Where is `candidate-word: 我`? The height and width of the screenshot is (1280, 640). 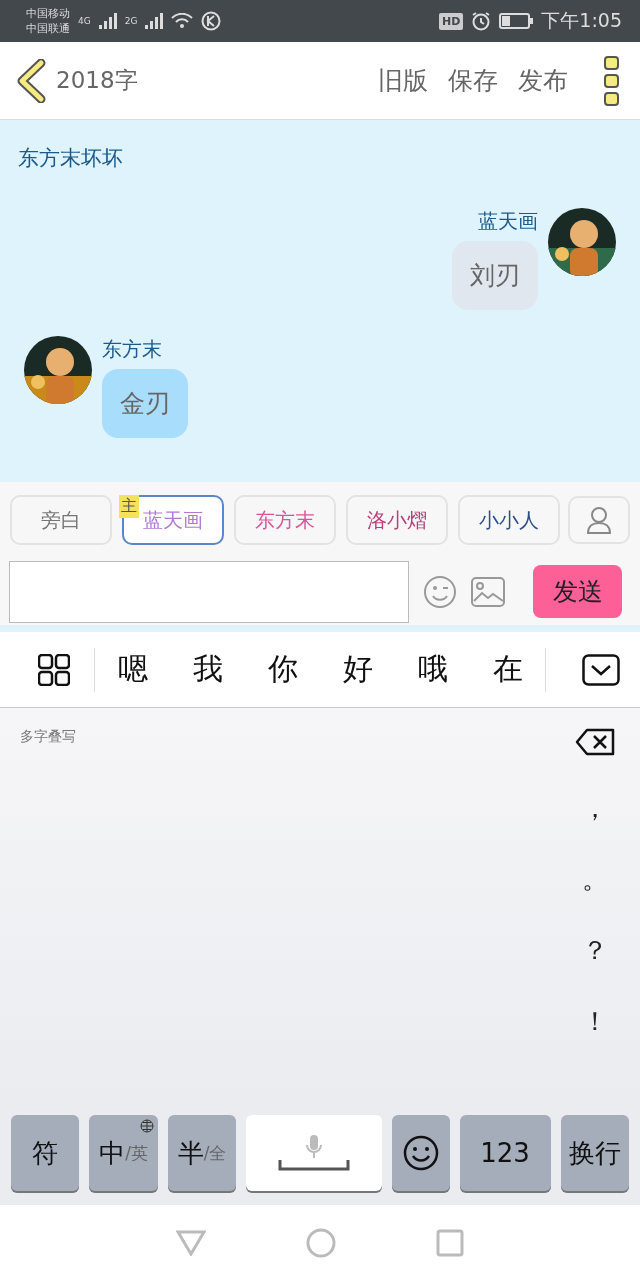
candidate-word: 我 is located at coordinates (207, 669).